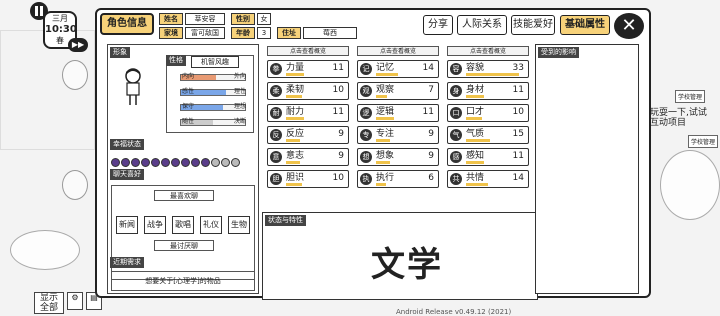 This screenshot has width=720, height=316. What do you see at coordinates (585, 25) in the screenshot?
I see `tab-base-attributes: 基础属性` at bounding box center [585, 25].